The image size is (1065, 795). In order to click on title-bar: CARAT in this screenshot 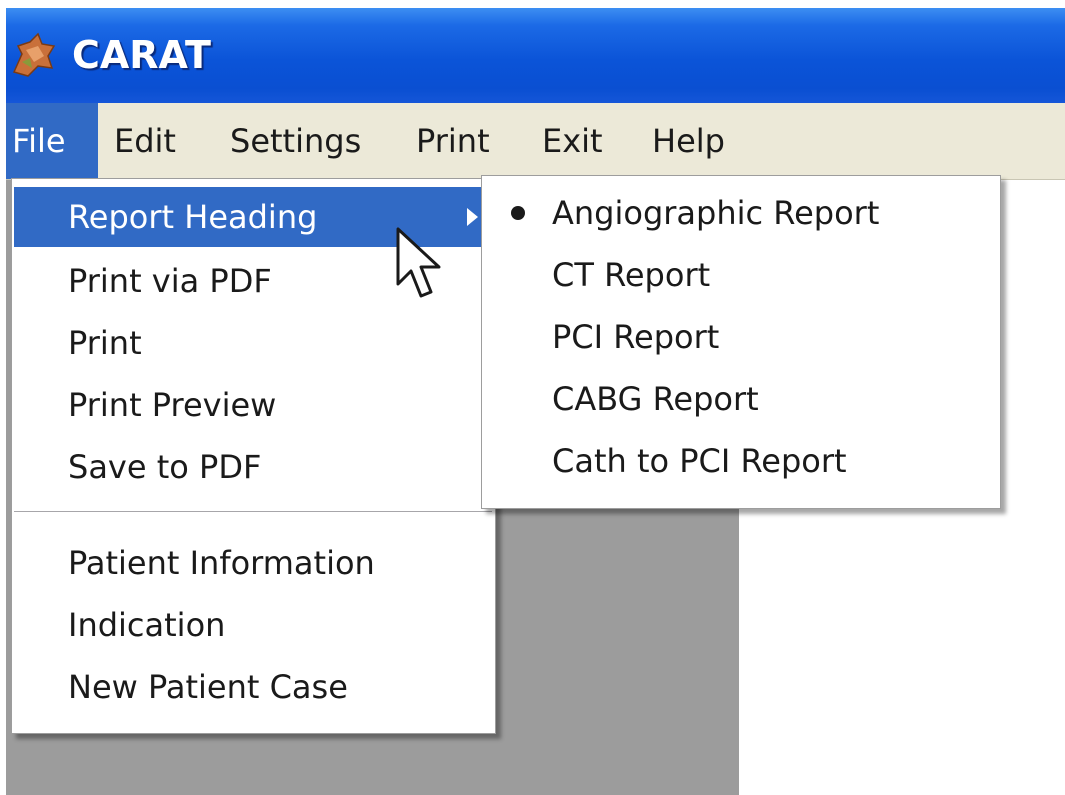, I will do `click(535, 55)`.